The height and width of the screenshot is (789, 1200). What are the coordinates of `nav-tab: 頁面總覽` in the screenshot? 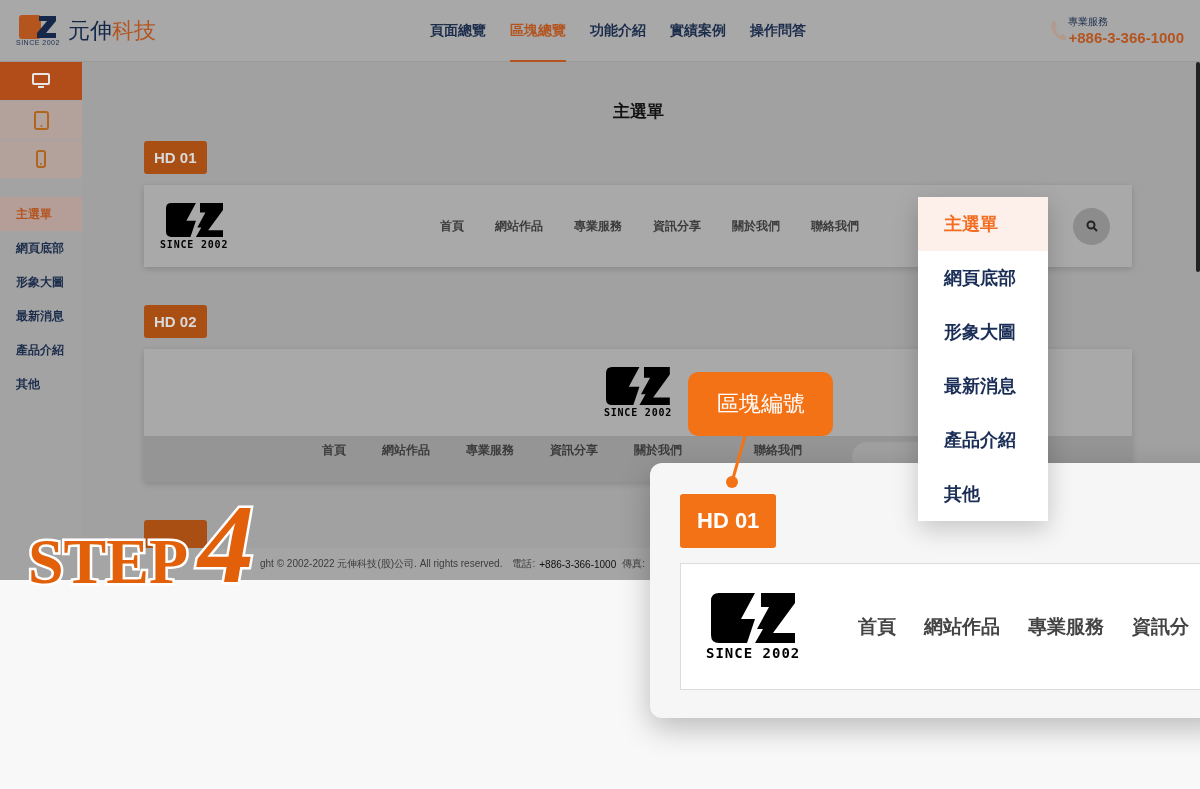 It's located at (457, 31).